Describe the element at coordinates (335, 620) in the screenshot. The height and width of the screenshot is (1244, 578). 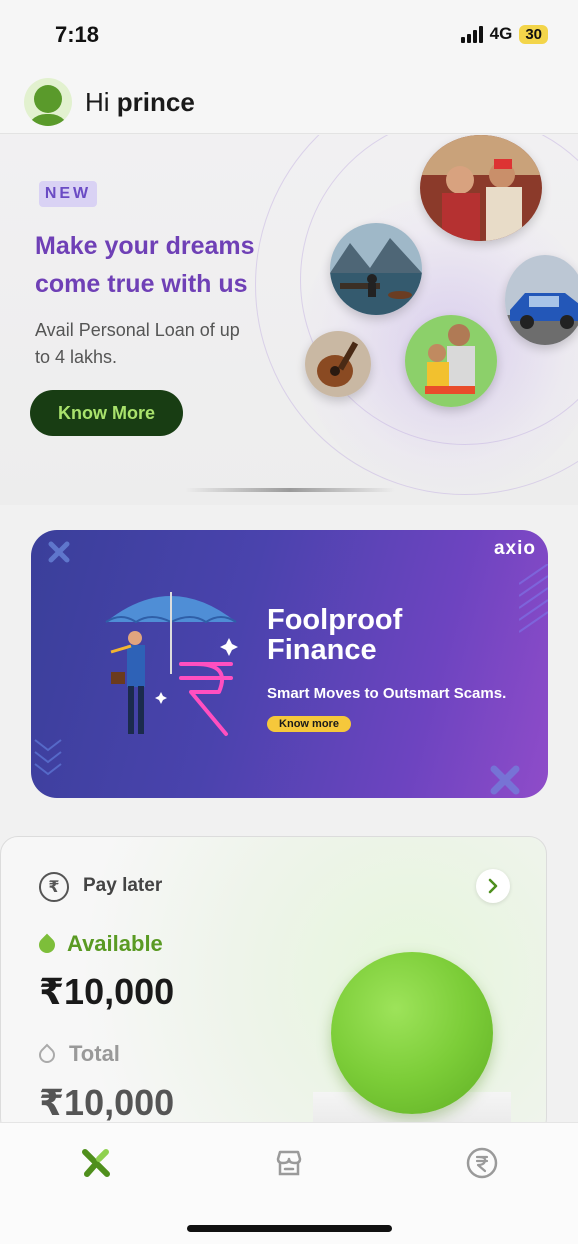
I see `banner-headline-line1: Foolproof` at that location.